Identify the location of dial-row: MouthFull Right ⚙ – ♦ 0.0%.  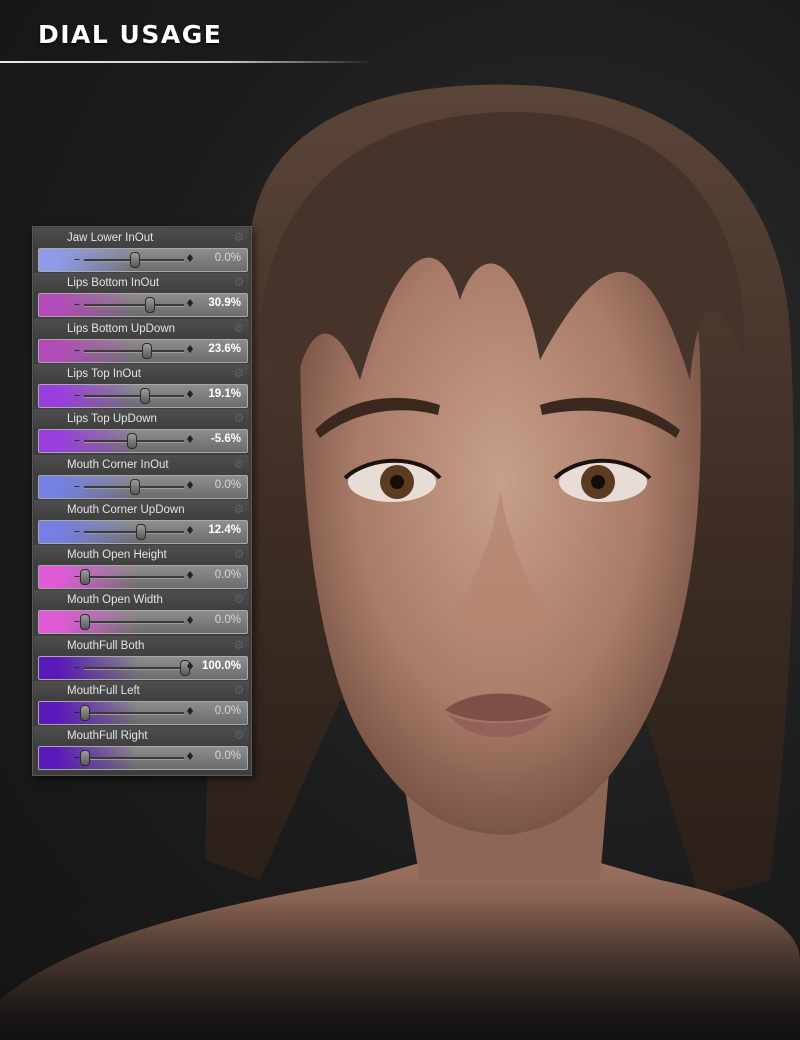
(141, 748).